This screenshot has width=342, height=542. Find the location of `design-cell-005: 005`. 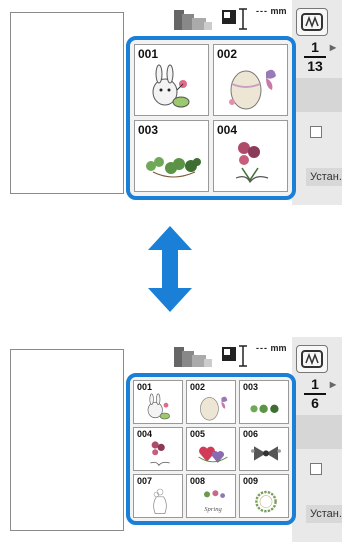

design-cell-005: 005 is located at coordinates (211, 449).